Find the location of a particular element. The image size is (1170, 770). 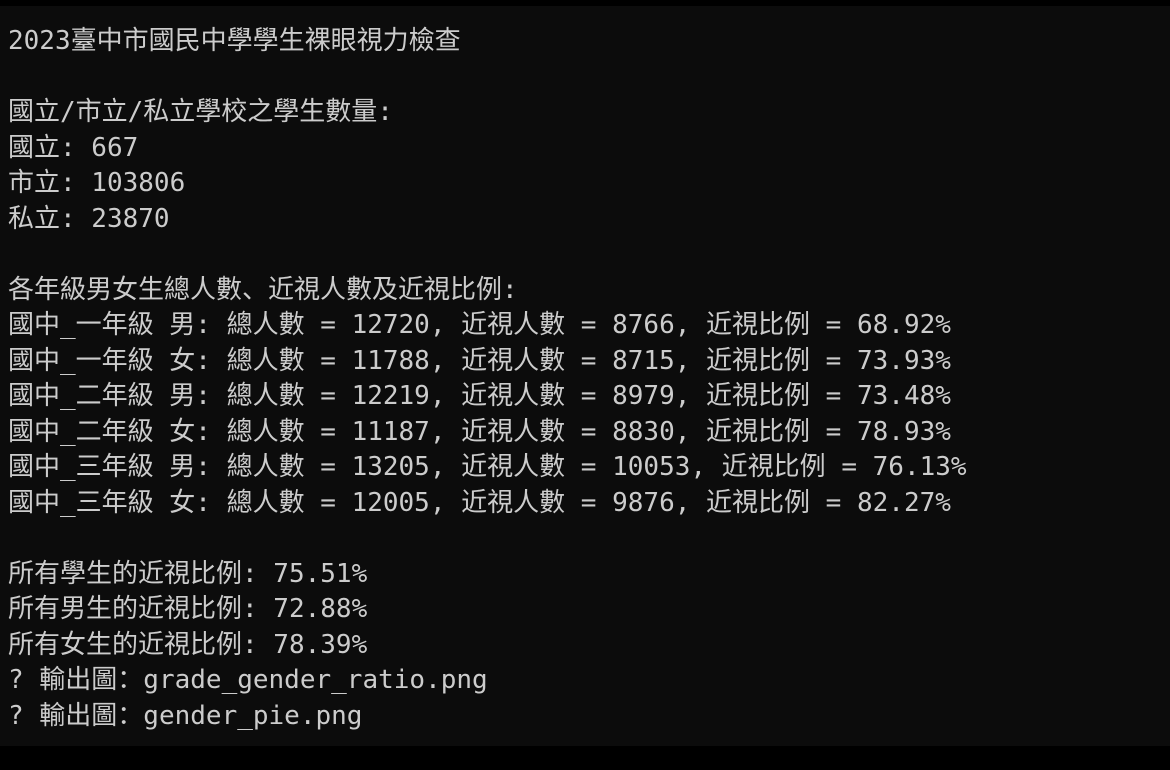

output-file-grade-gender-ratio: ? 輸出圖：grade_gender_ratio.png is located at coordinates (248, 680).